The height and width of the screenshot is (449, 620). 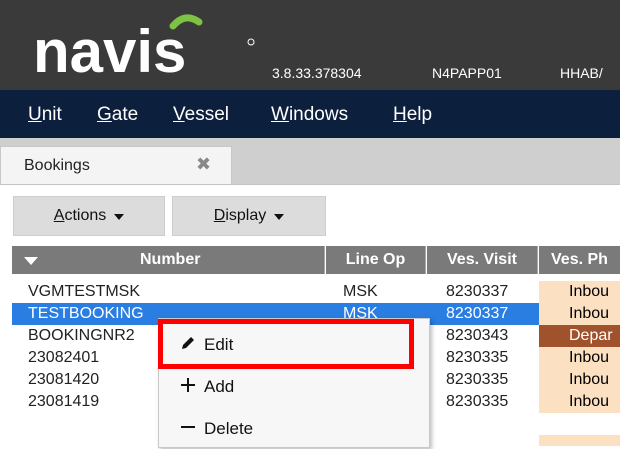 I want to click on cell-number: 23081419, so click(x=64, y=401).